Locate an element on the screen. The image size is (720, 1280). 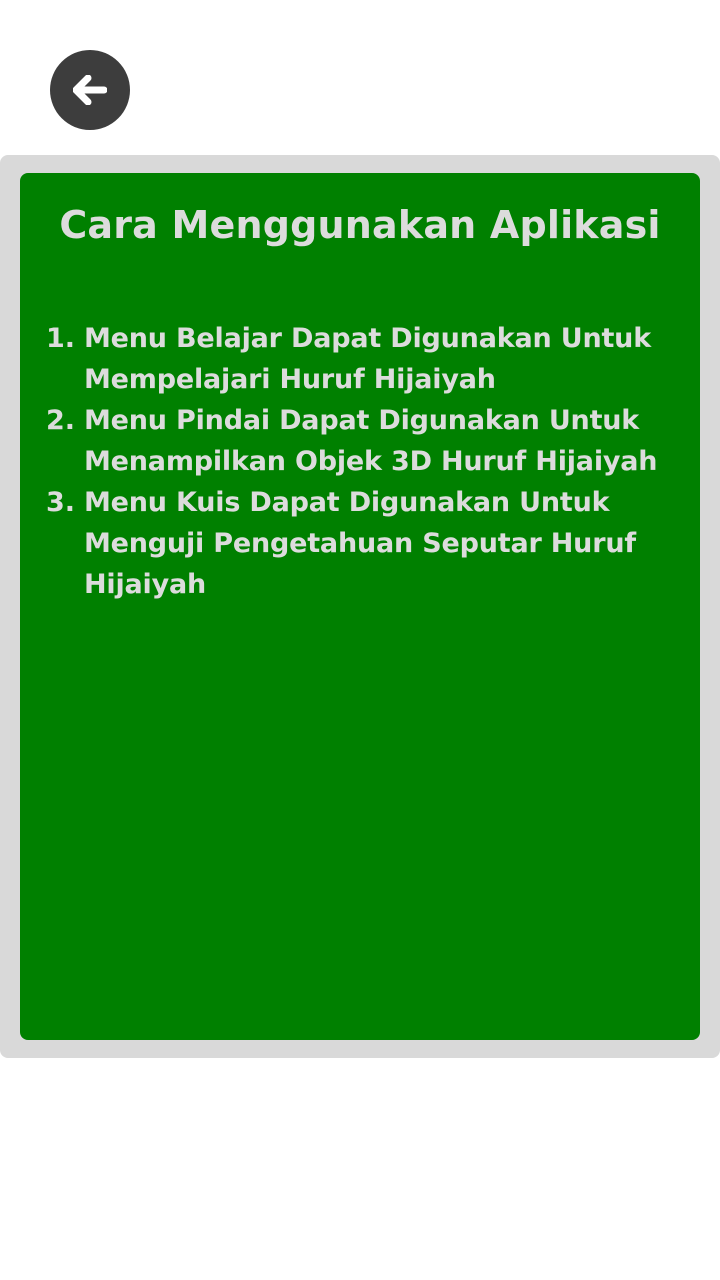
back-button is located at coordinates (90, 90).